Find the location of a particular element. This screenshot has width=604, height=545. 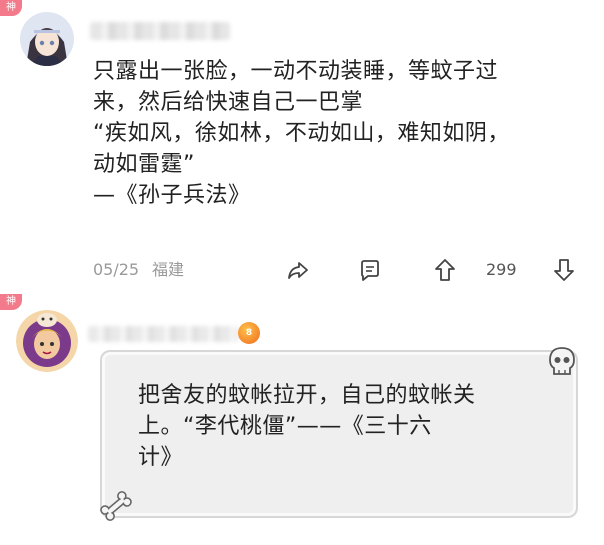

reply-button is located at coordinates (370, 270).